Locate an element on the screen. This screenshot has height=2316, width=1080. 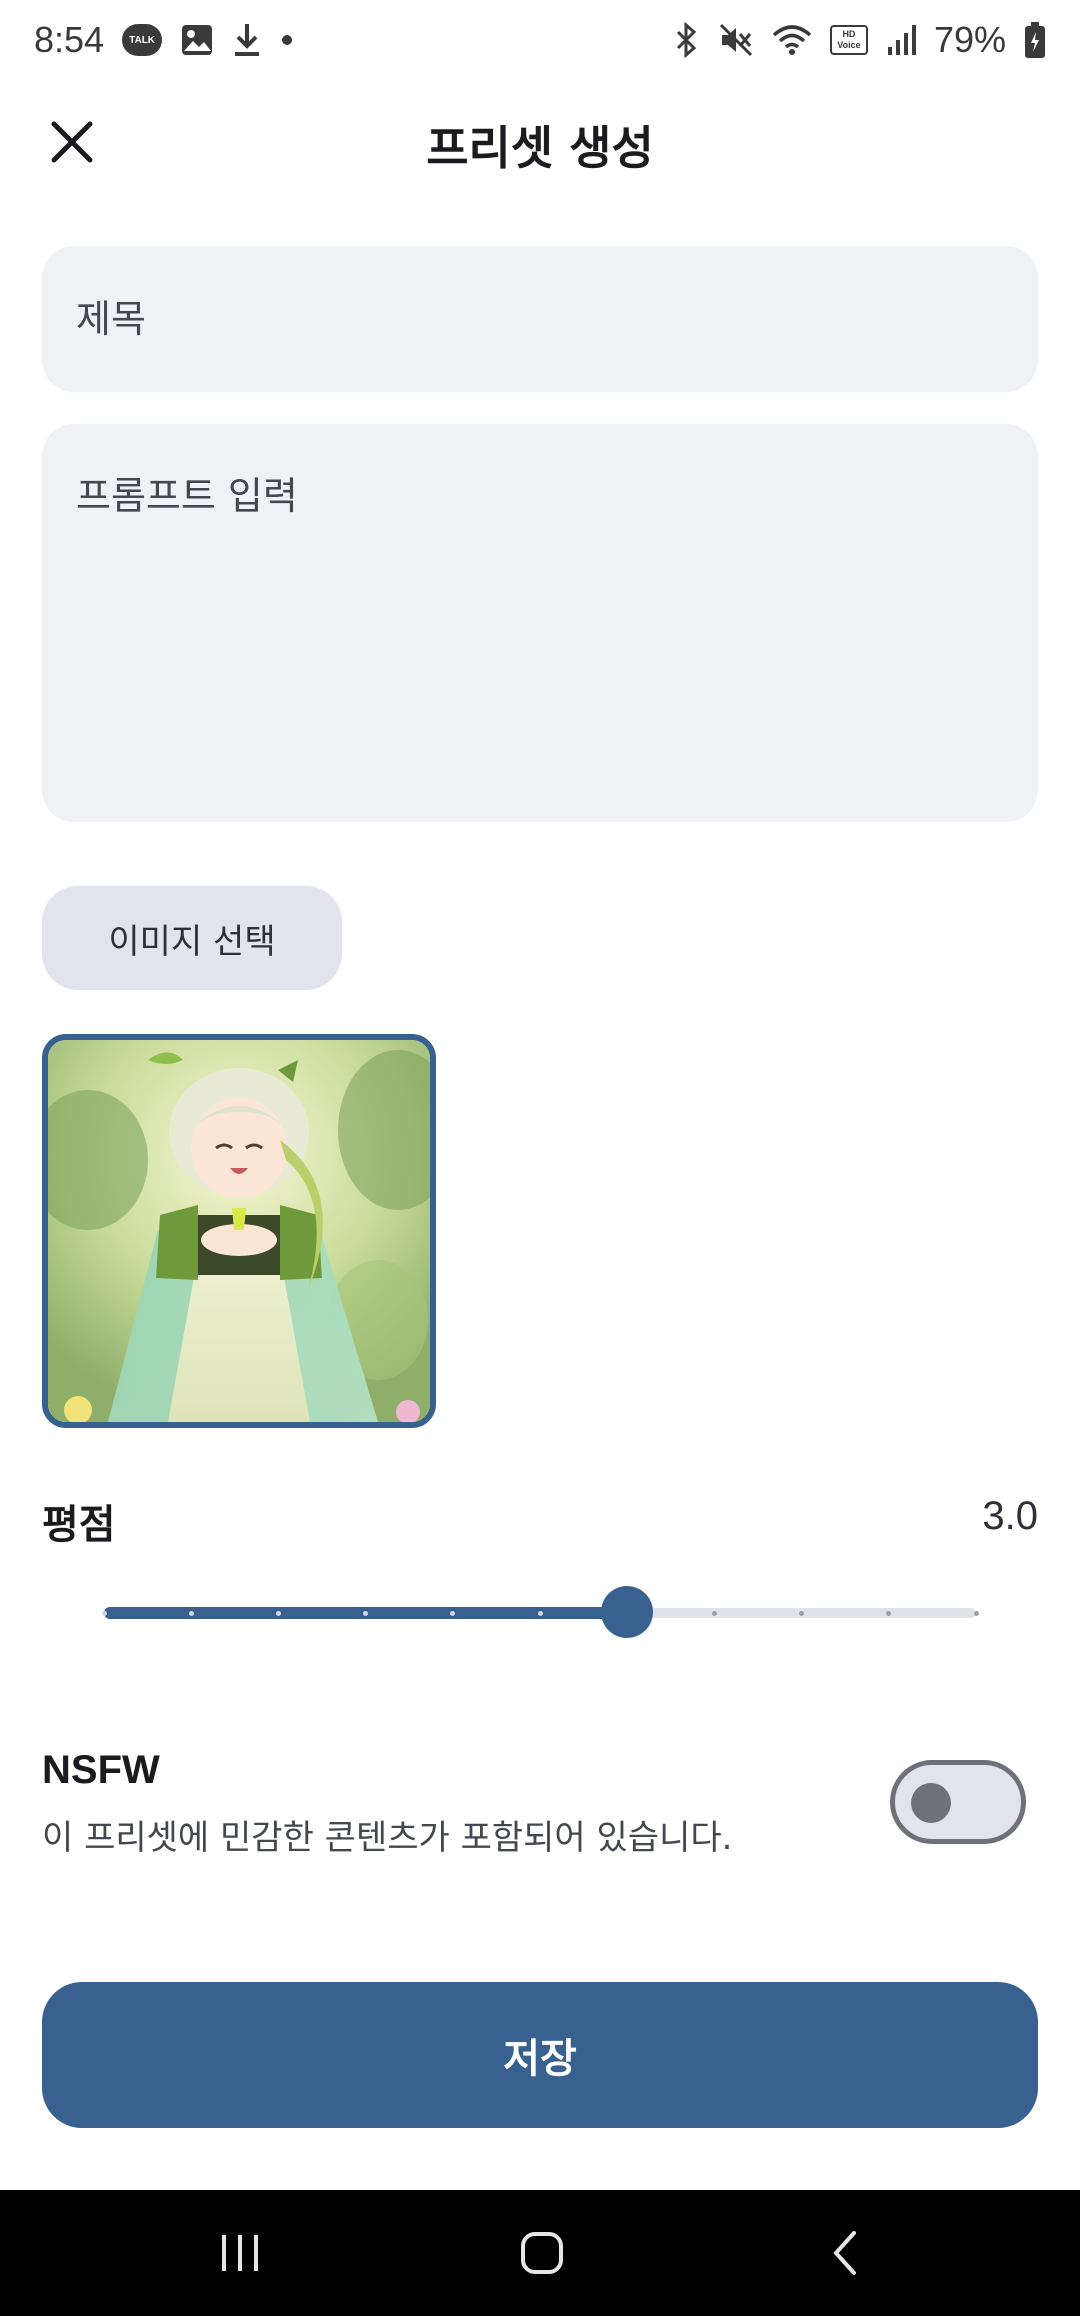
recent-apps-button is located at coordinates (240, 2253).